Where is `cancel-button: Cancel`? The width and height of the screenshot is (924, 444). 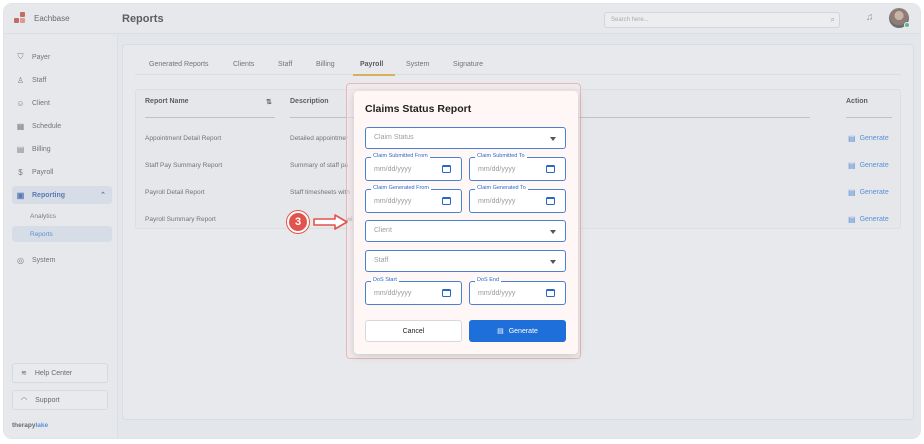
cancel-button: Cancel is located at coordinates (413, 331).